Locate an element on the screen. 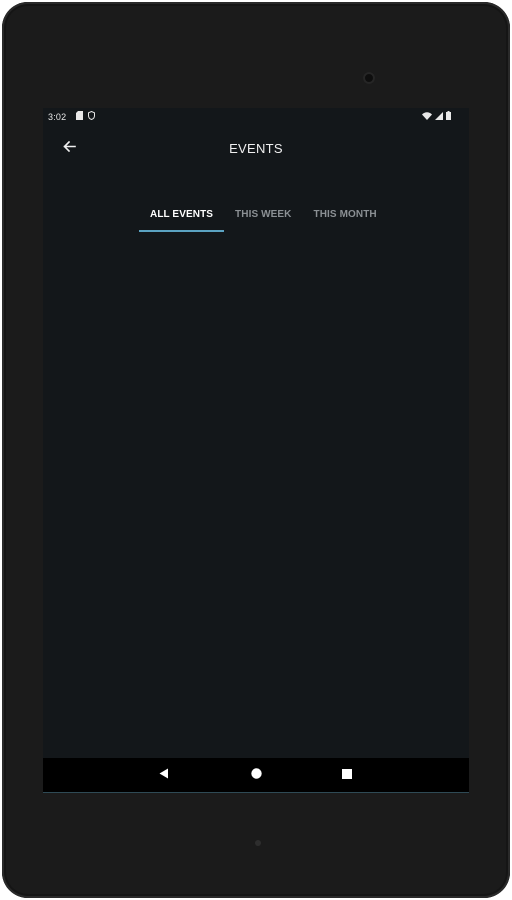  tab-this-month: THIS MONTH is located at coordinates (345, 216).